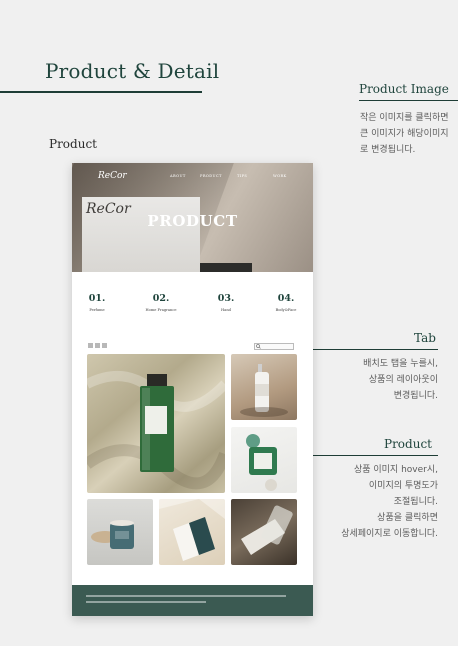 The width and height of the screenshot is (458, 646). What do you see at coordinates (192, 600) in the screenshot?
I see `site-footer` at bounding box center [192, 600].